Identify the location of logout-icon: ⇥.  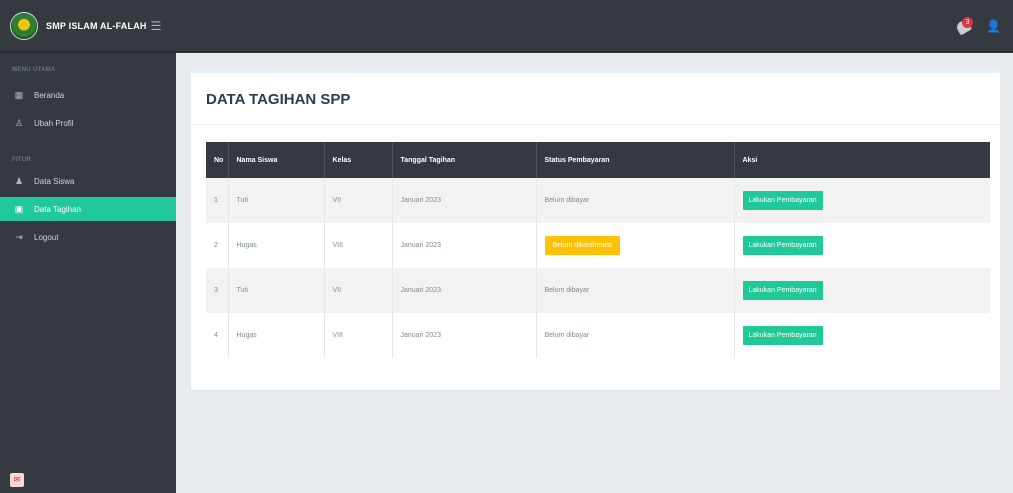
(19, 236).